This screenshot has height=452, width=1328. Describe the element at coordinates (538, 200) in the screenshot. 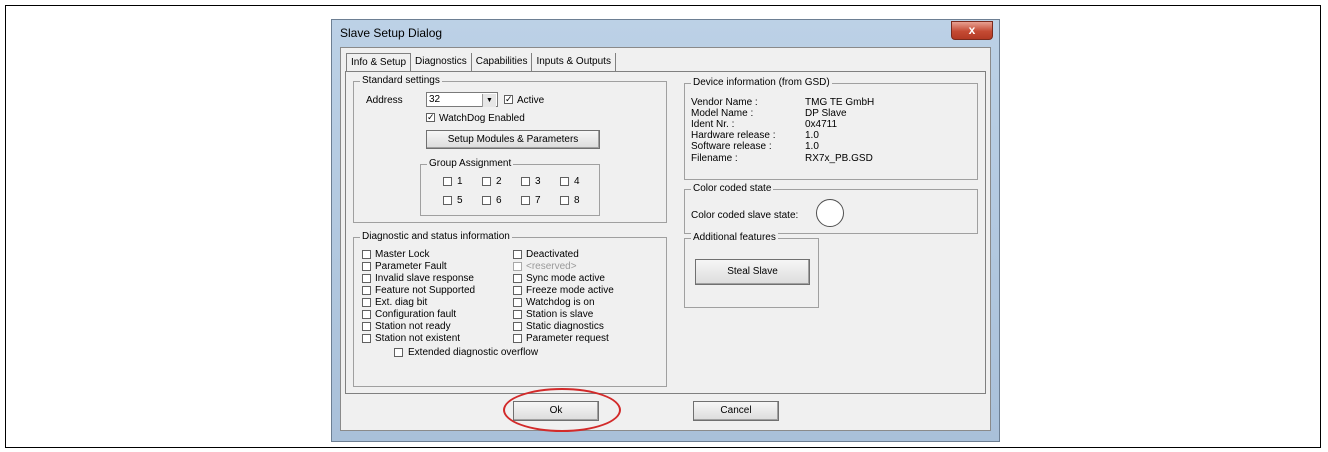

I see `group-7-label: 7` at that location.